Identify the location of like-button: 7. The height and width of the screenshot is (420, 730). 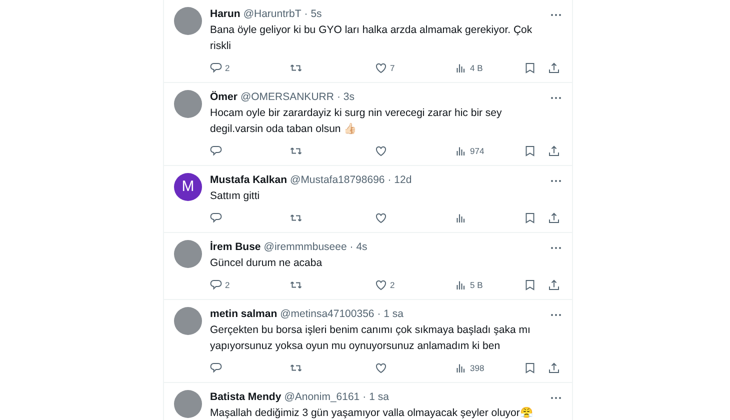
(385, 68).